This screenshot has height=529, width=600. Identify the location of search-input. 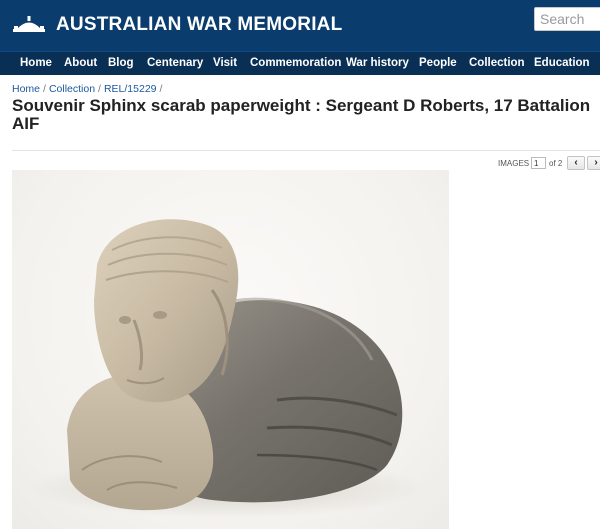
(567, 19).